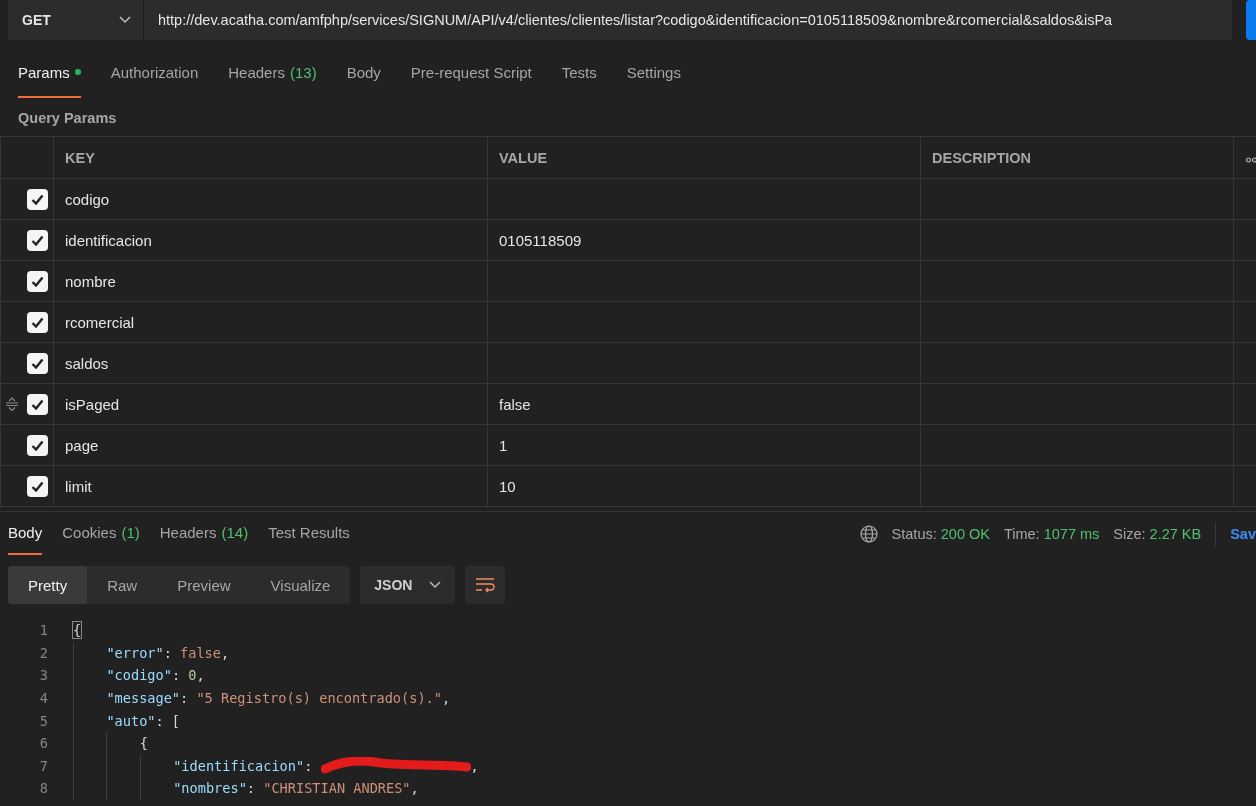 This screenshot has height=806, width=1256. What do you see at coordinates (309, 533) in the screenshot?
I see `response-tab: Test Results` at bounding box center [309, 533].